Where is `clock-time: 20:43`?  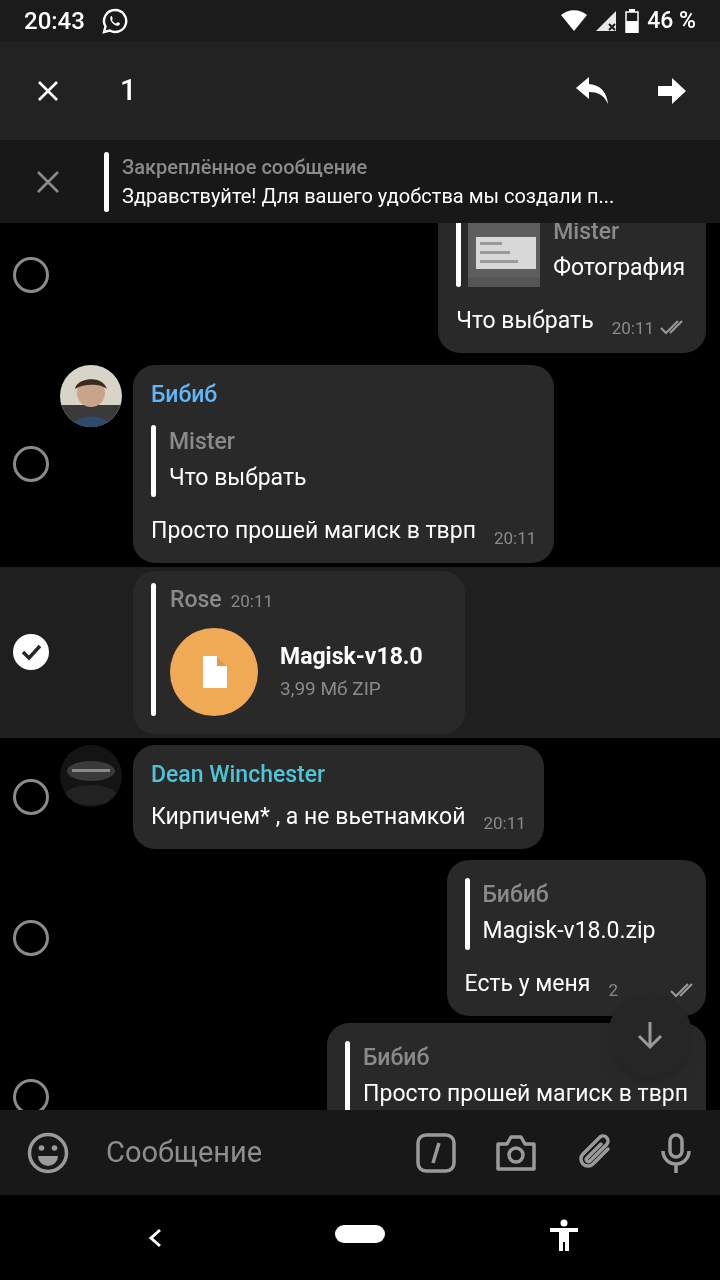
clock-time: 20:43 is located at coordinates (54, 21).